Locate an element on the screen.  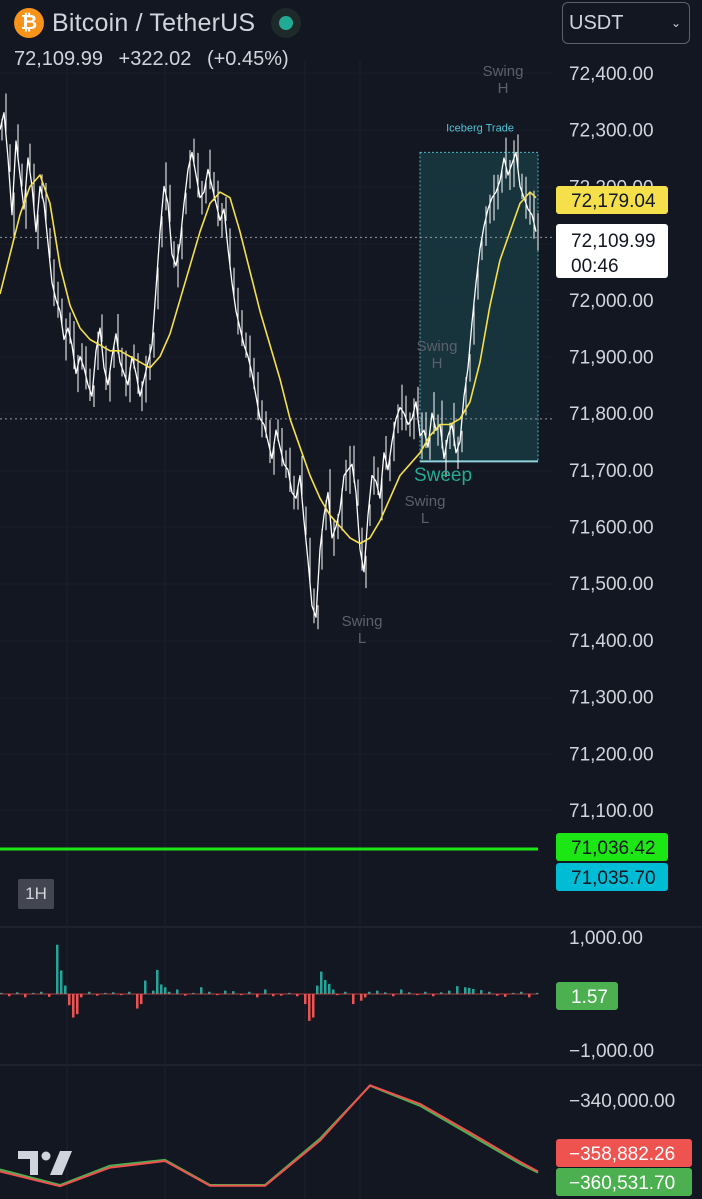
currency-select: USDT ⌄ is located at coordinates (626, 23).